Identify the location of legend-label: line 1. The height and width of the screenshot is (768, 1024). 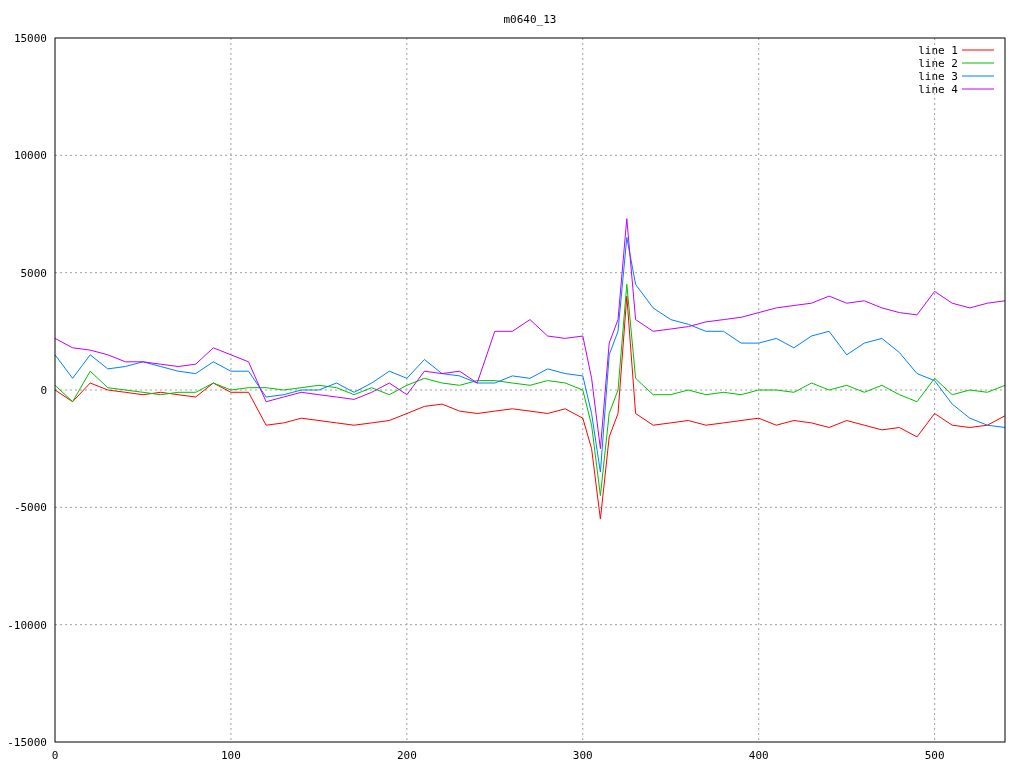
(938, 50).